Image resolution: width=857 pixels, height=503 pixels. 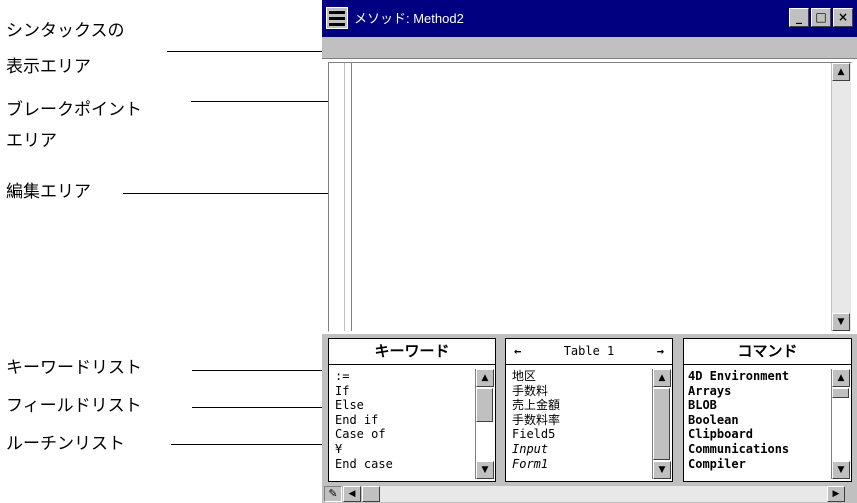 What do you see at coordinates (660, 351) in the screenshot?
I see `arrow-right-icon: →` at bounding box center [660, 351].